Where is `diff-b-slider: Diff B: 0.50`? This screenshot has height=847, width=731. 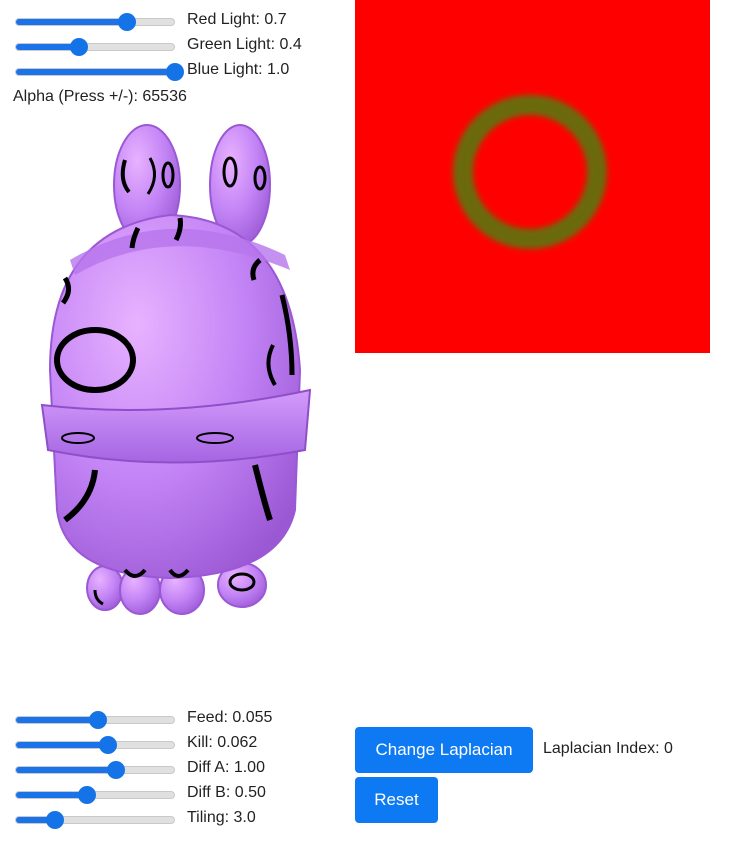 diff-b-slider: Diff B: 0.50 is located at coordinates (170, 794).